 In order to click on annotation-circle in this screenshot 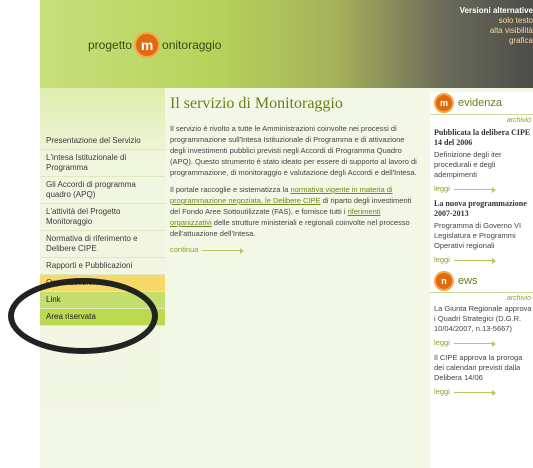, I will do `click(83, 316)`.